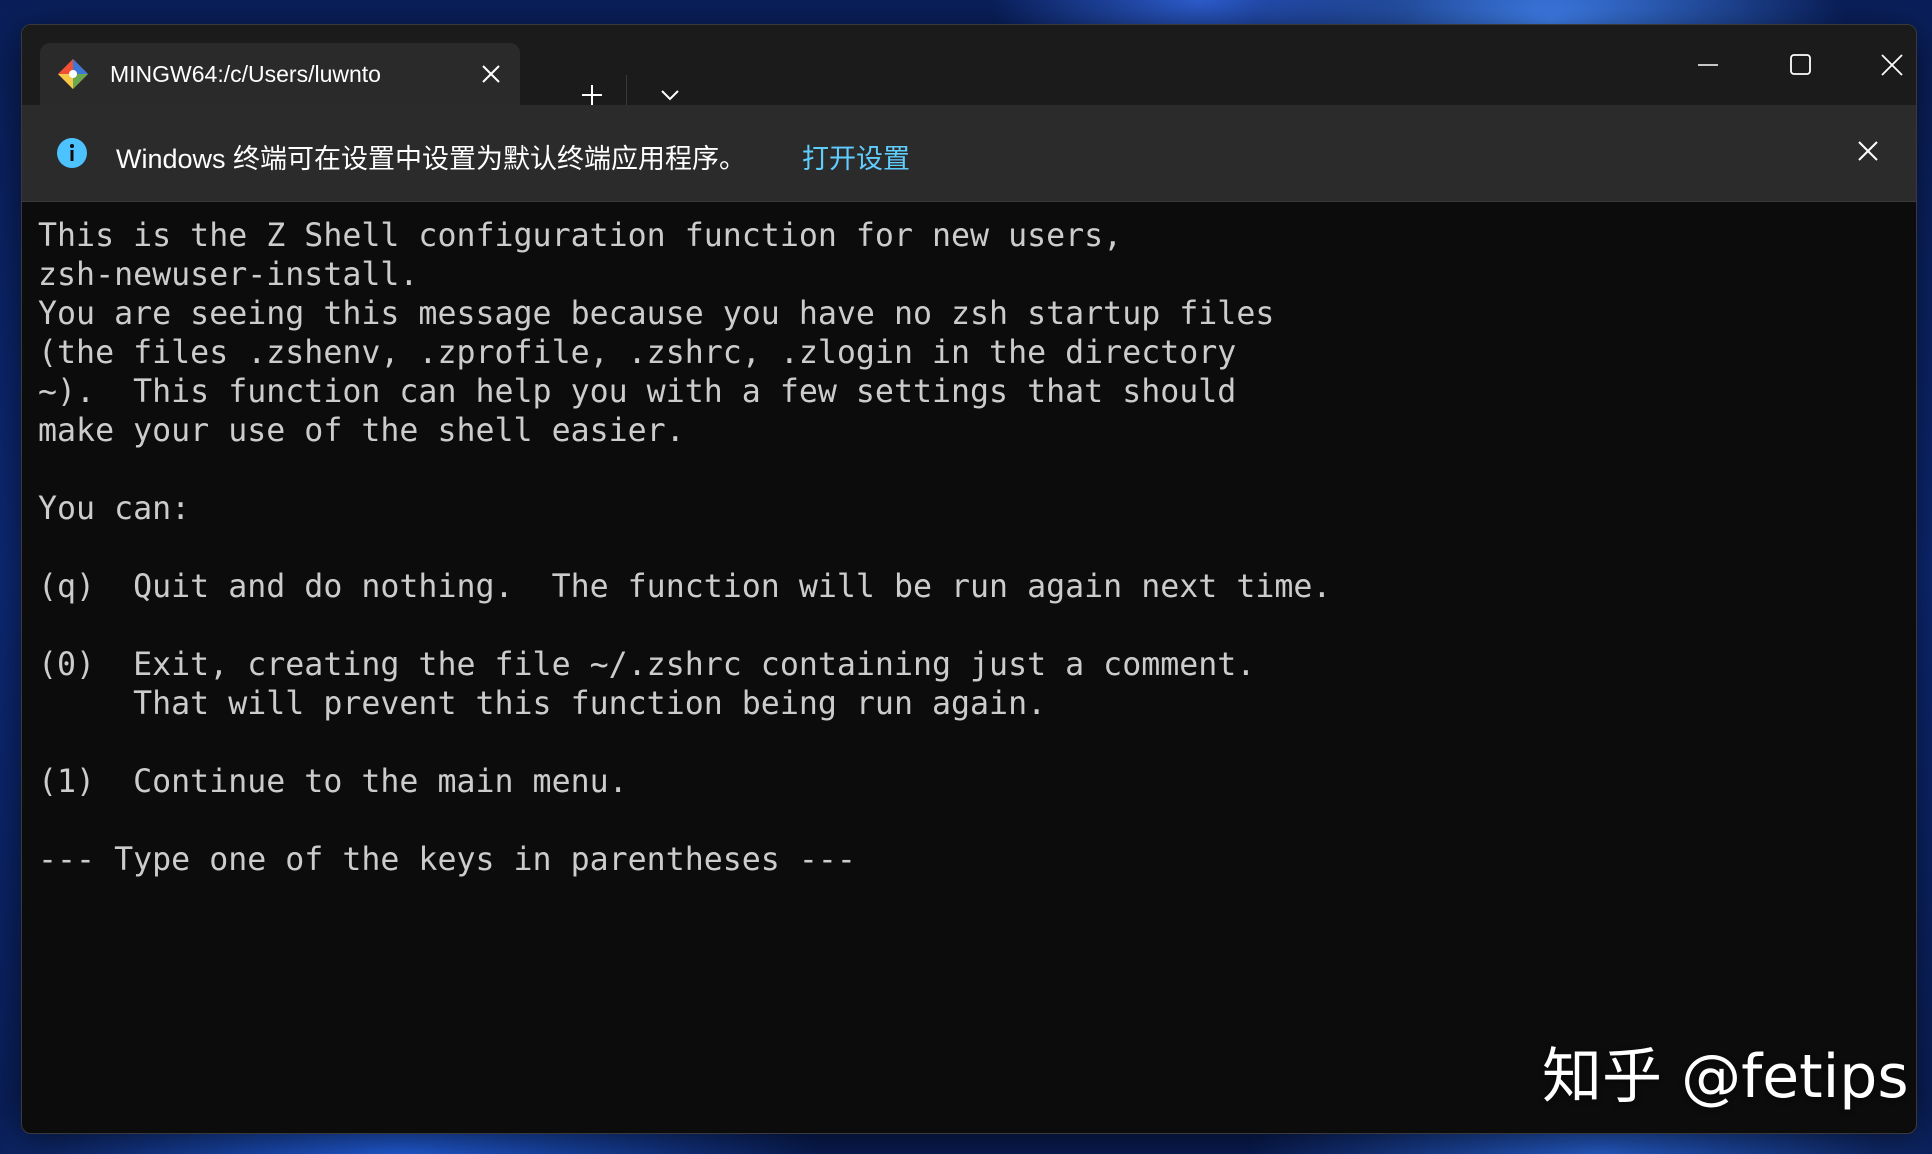  I want to click on tab-close-icon, so click(491, 74).